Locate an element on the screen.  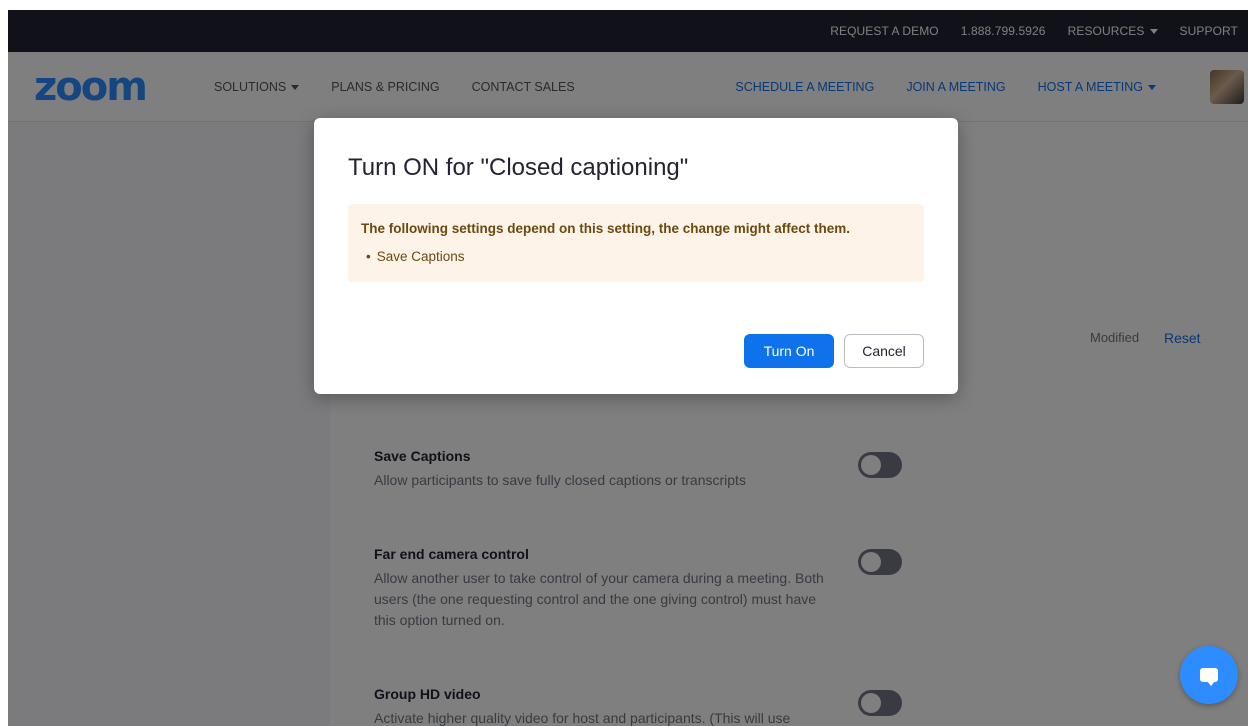
dependent-setting-item: Save Captions is located at coordinates (415, 256).